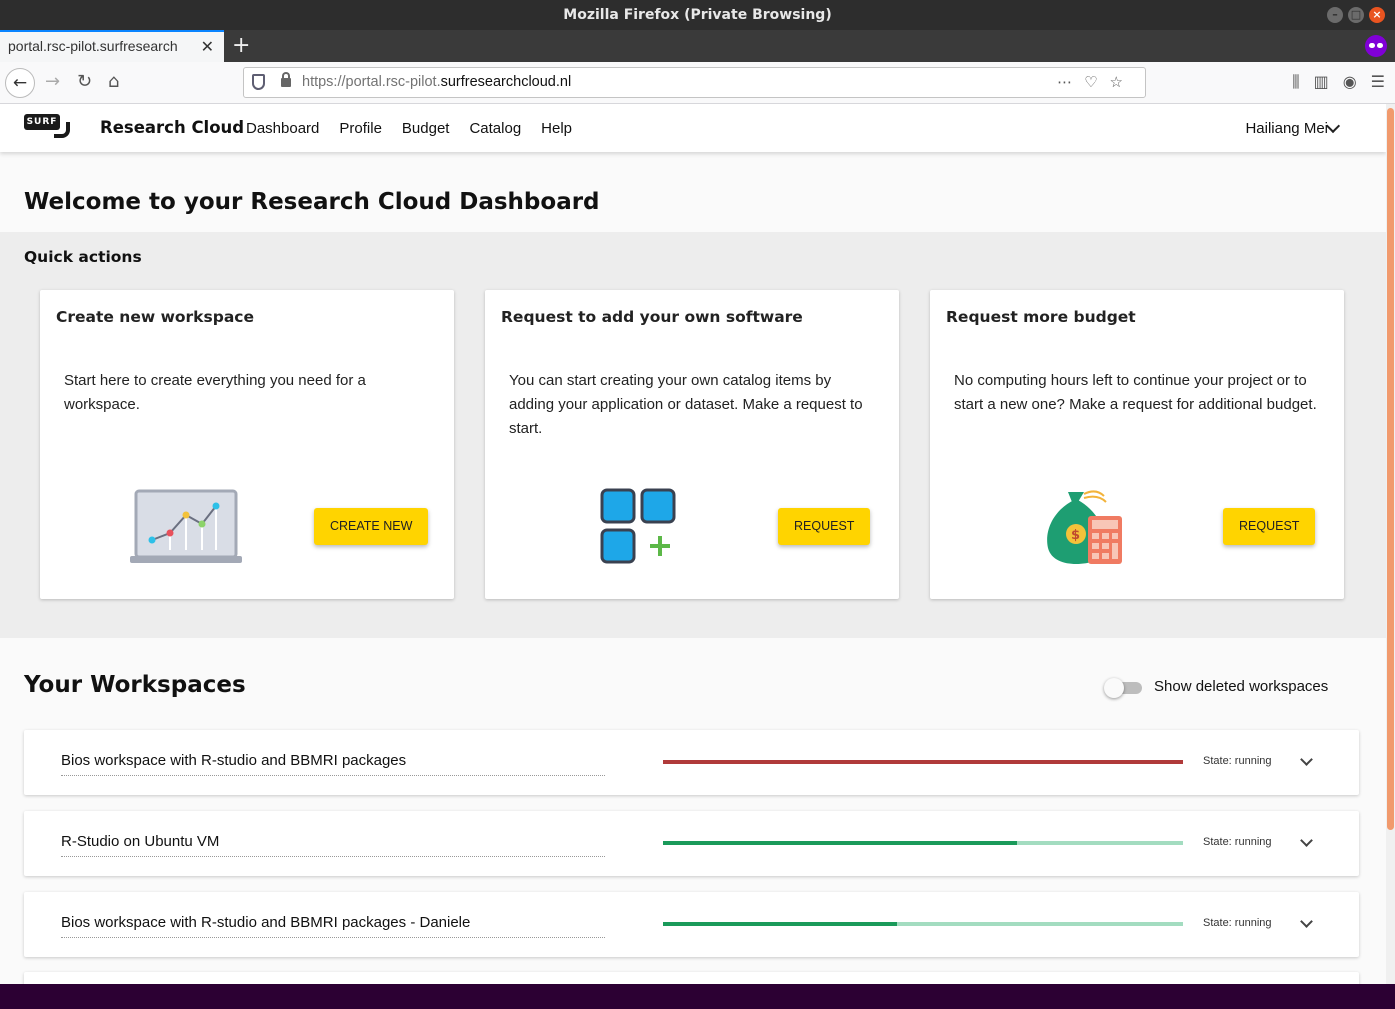  I want to click on bookmark-star-icon: ☆, so click(1122, 82).